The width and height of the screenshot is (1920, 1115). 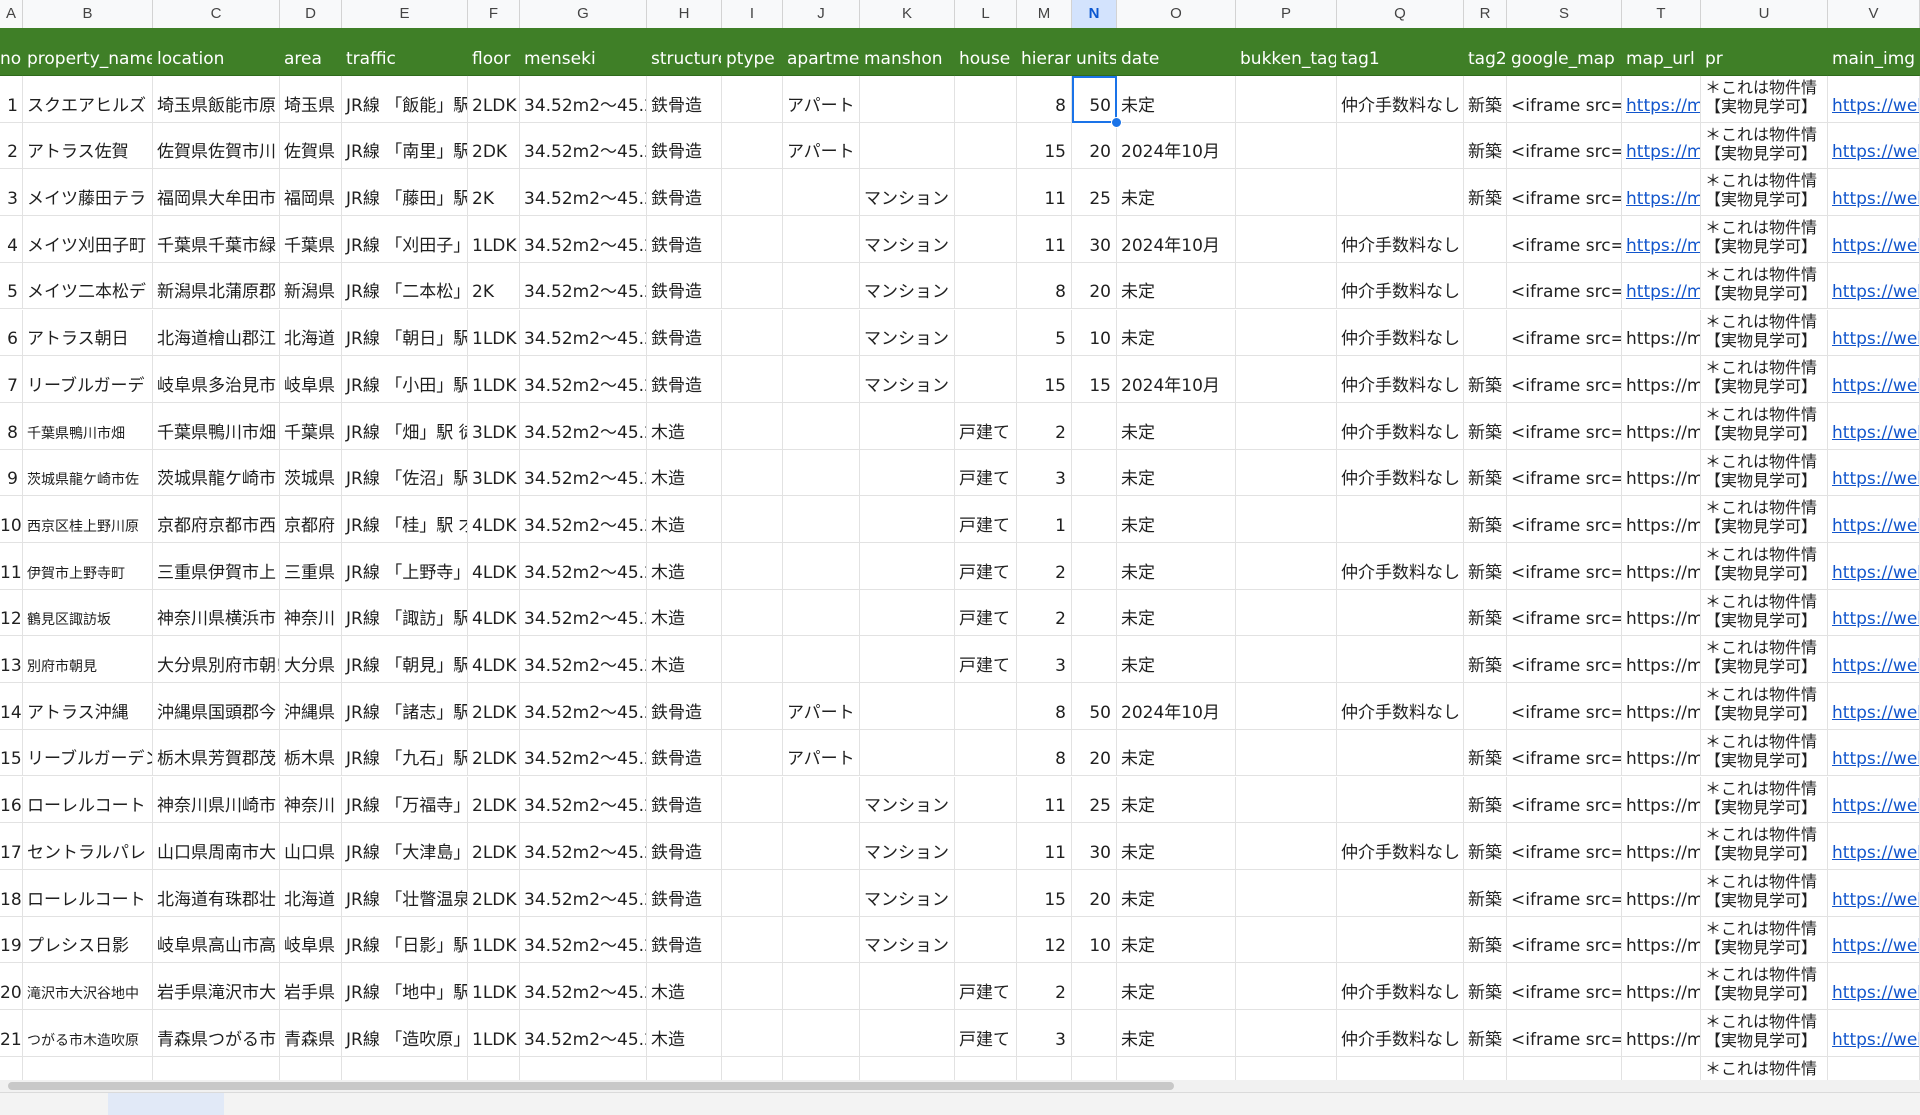 What do you see at coordinates (986, 239) in the screenshot?
I see `cell-house` at bounding box center [986, 239].